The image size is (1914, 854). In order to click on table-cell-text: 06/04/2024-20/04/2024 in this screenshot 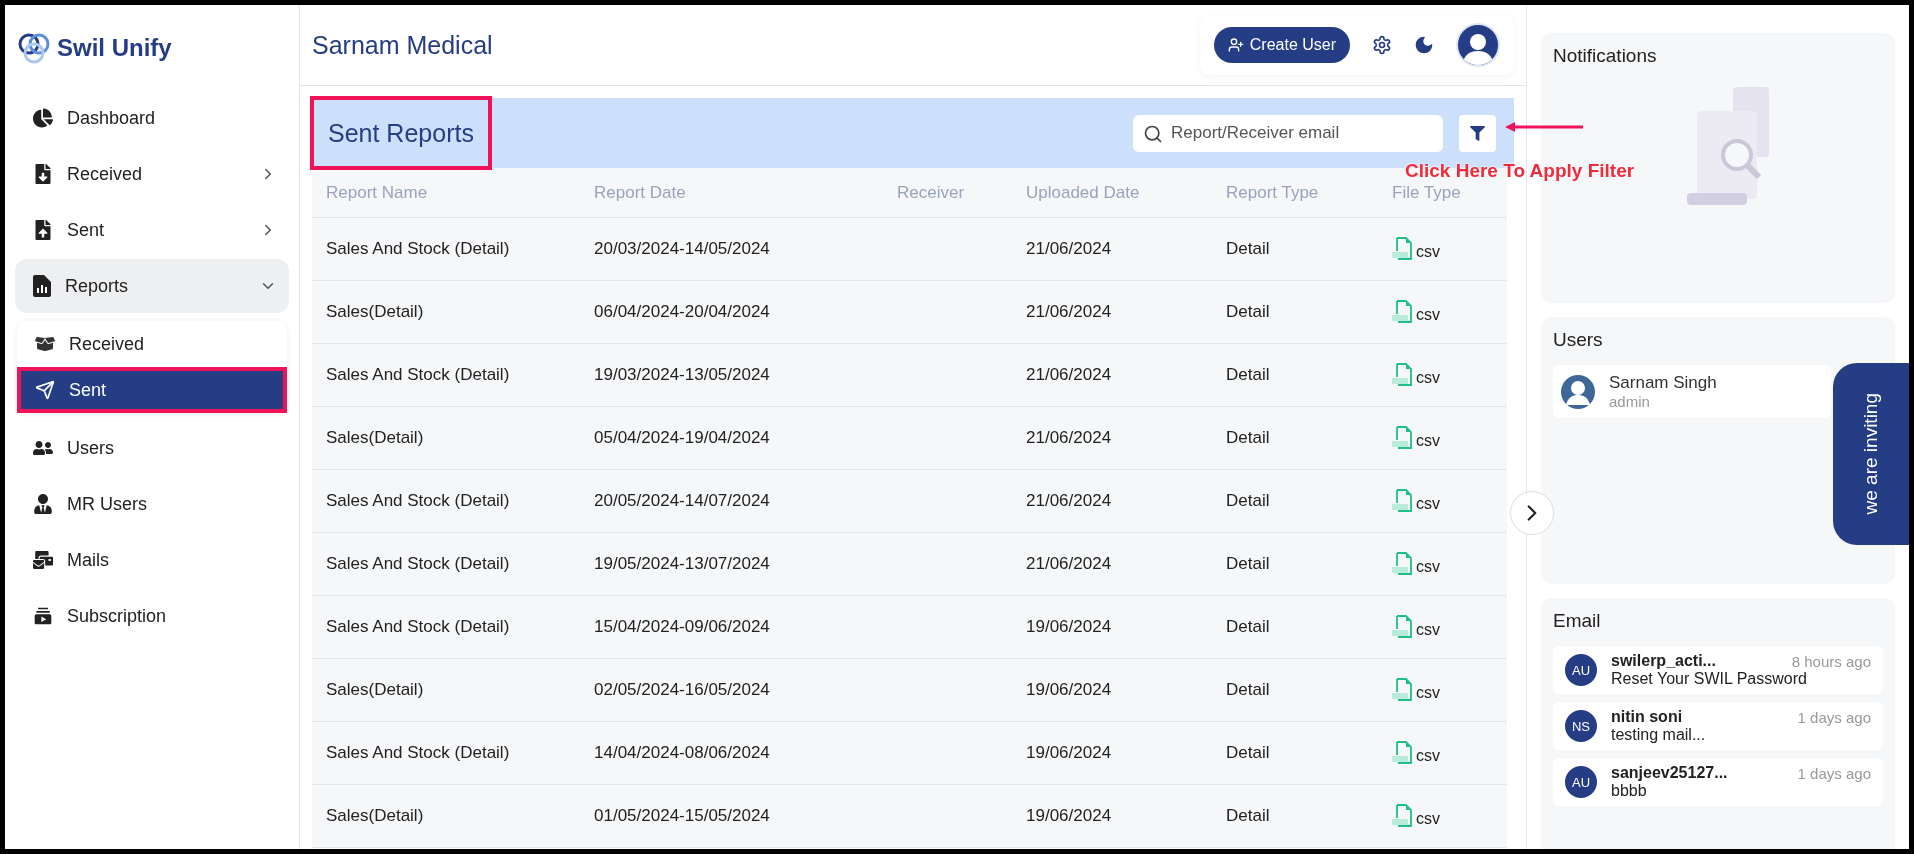, I will do `click(682, 312)`.